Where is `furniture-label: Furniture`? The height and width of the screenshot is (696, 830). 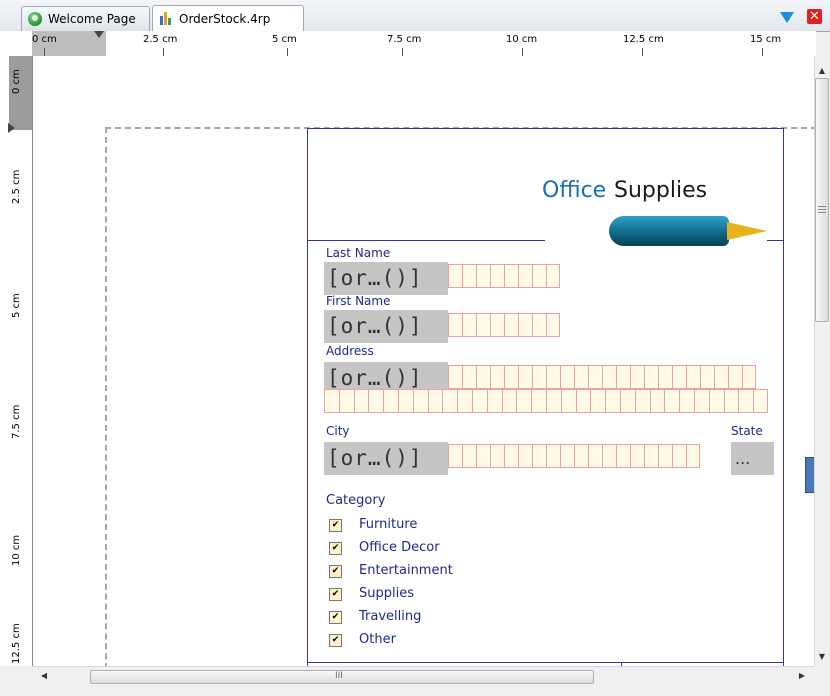 furniture-label: Furniture is located at coordinates (388, 524).